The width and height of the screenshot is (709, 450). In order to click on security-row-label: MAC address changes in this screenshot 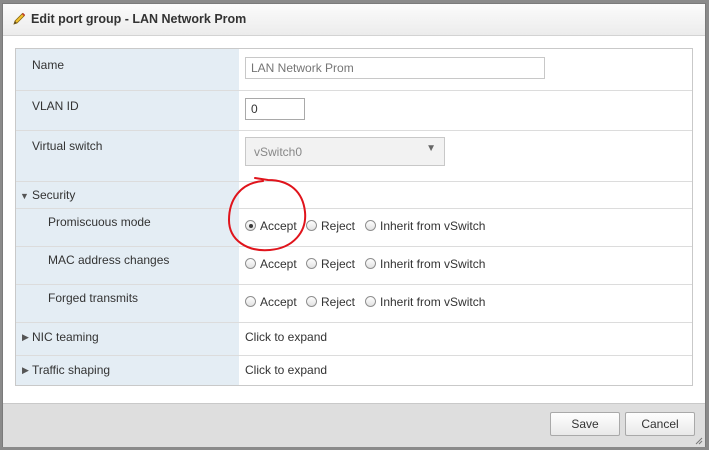, I will do `click(109, 260)`.